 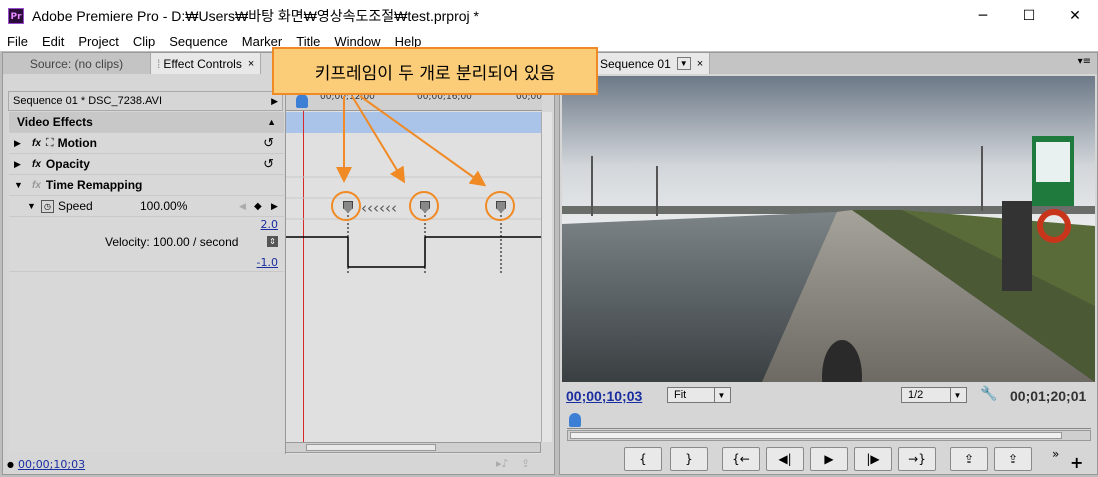 What do you see at coordinates (1075, 15) in the screenshot?
I see `close-button: ✕` at bounding box center [1075, 15].